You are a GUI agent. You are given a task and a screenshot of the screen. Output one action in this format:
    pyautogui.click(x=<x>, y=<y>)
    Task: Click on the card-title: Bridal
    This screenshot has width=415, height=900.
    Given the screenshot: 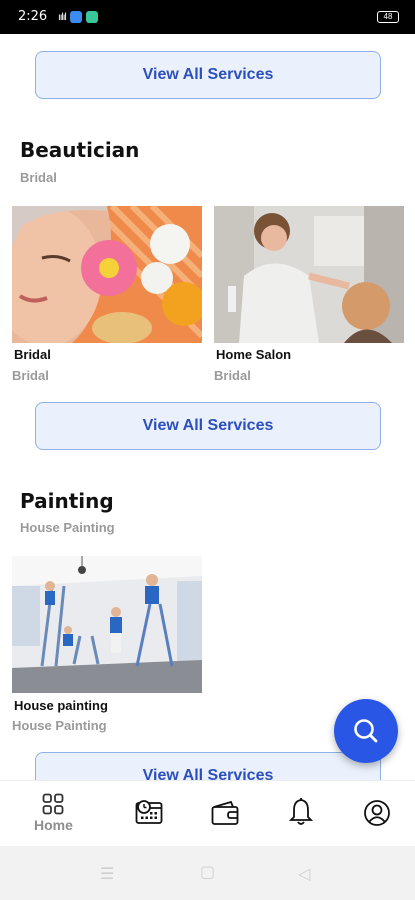 What is the action you would take?
    pyautogui.click(x=32, y=354)
    